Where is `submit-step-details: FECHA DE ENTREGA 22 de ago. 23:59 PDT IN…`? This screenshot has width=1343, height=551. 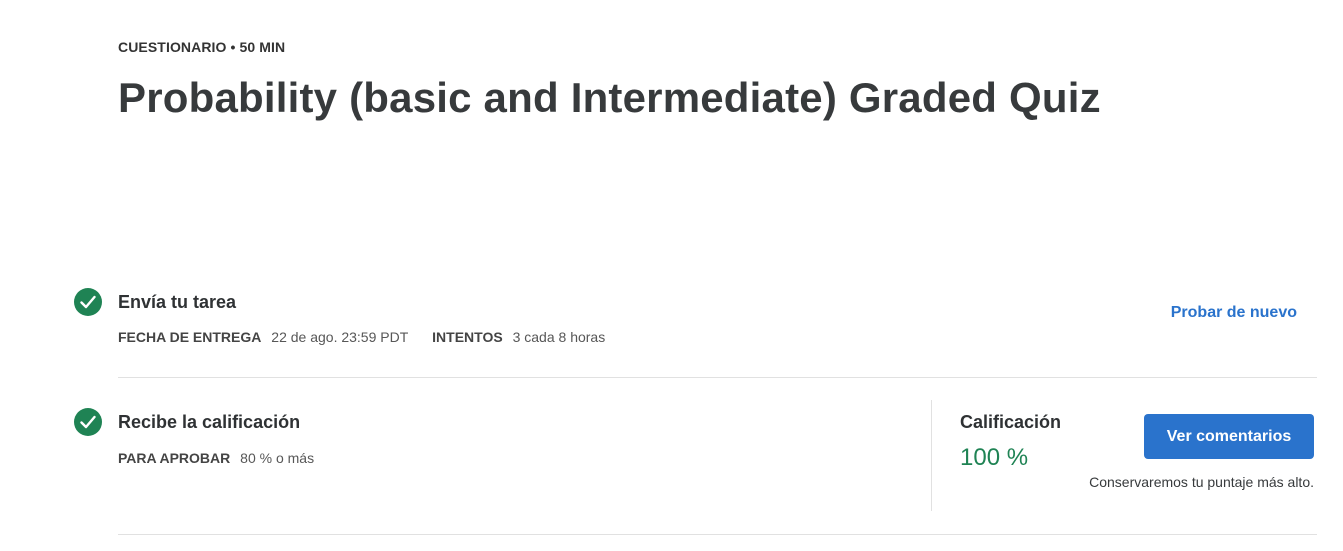
submit-step-details: FECHA DE ENTREGA 22 de ago. 23:59 PDT IN… is located at coordinates (371, 337).